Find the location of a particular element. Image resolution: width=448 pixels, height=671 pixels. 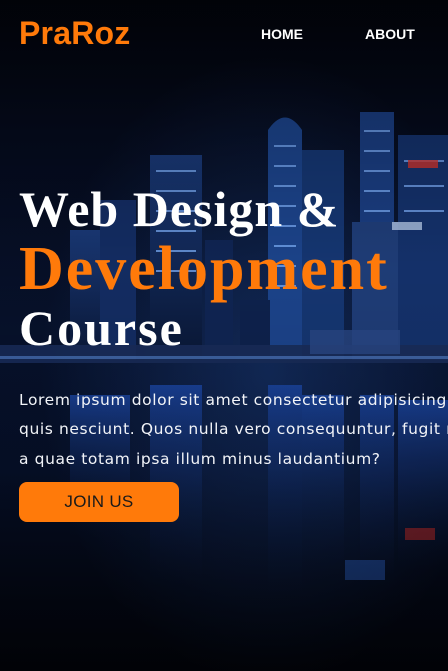

join-us-button: JOIN US is located at coordinates (99, 502).